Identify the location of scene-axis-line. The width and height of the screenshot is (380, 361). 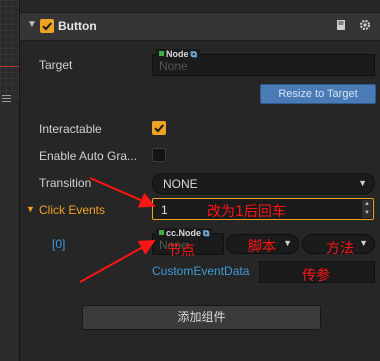
(9, 66).